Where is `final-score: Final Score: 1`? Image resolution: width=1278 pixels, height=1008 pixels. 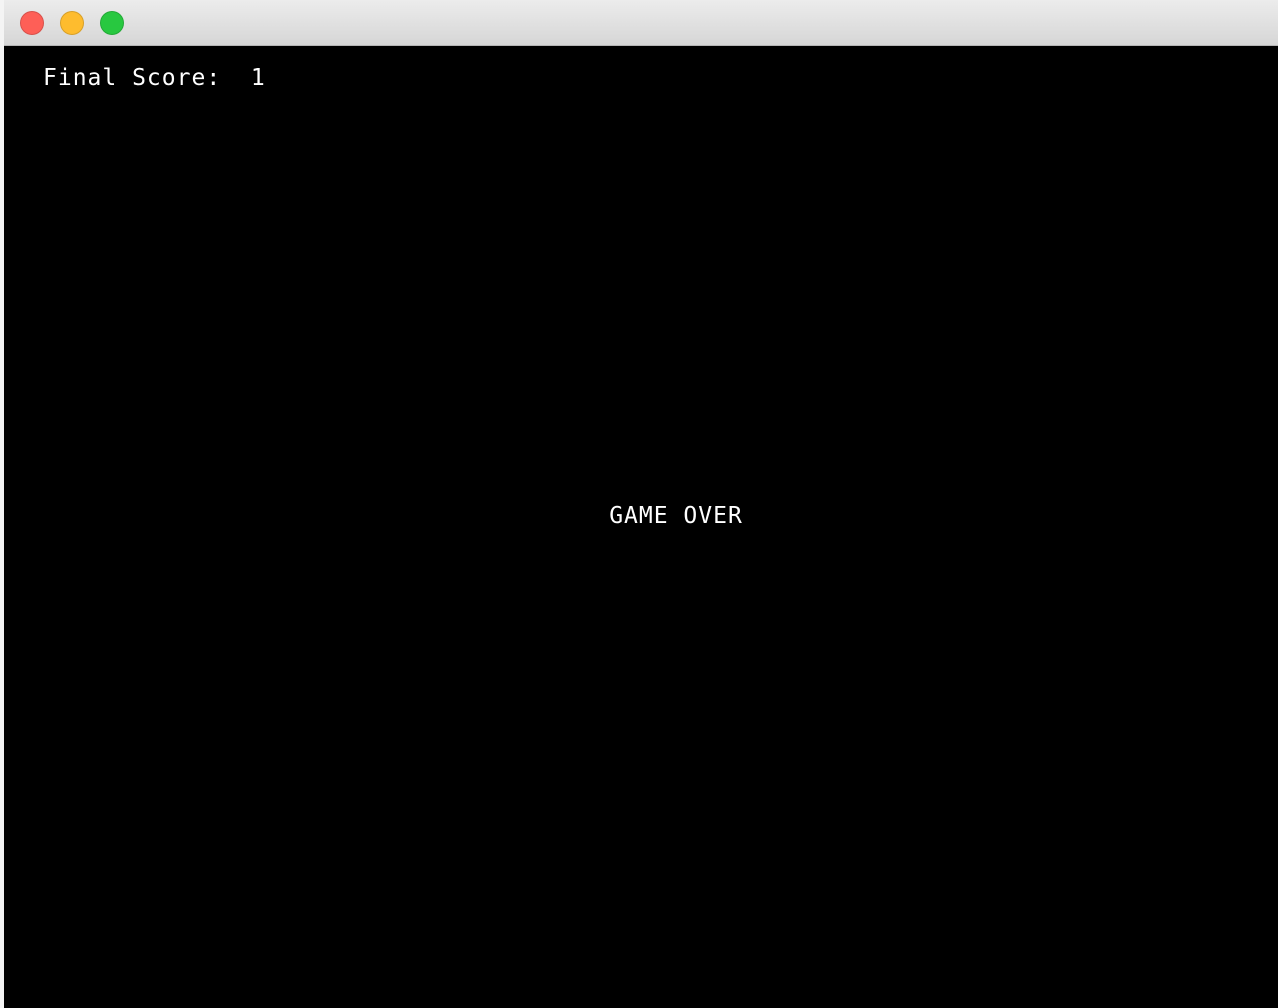 final-score: Final Score: 1 is located at coordinates (154, 78).